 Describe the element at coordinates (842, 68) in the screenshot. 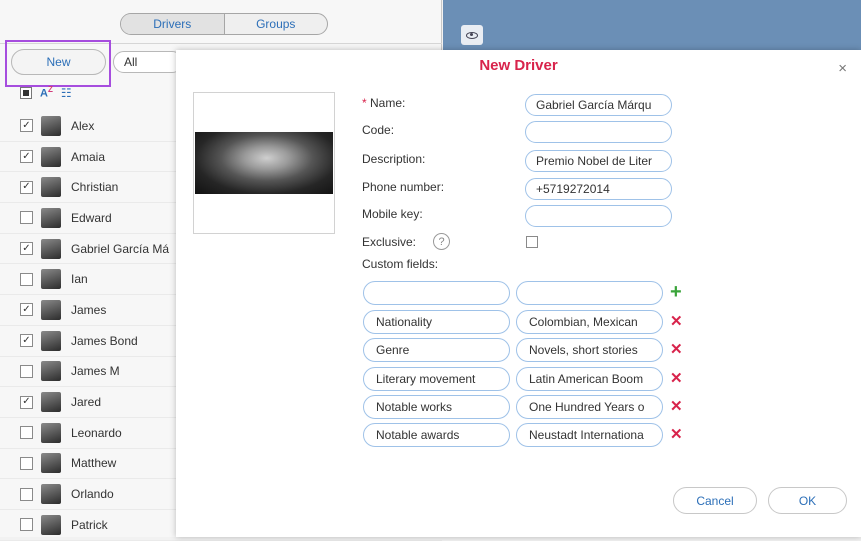

I see `close-icon: ×` at that location.